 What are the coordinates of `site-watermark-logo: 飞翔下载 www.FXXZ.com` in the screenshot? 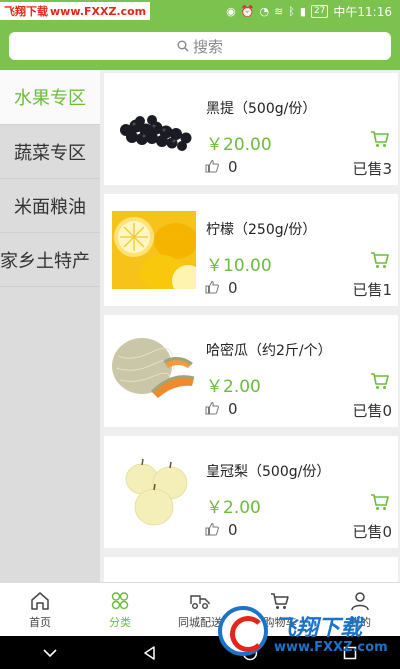 It's located at (305, 634).